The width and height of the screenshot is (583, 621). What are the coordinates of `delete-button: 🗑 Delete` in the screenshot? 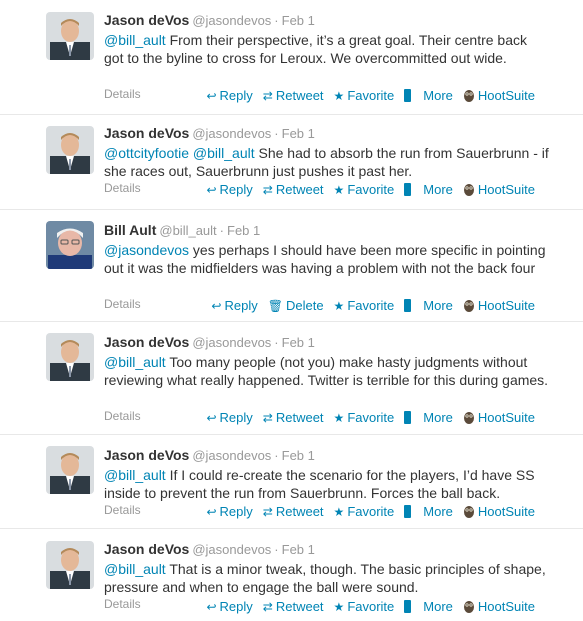 It's located at (296, 305).